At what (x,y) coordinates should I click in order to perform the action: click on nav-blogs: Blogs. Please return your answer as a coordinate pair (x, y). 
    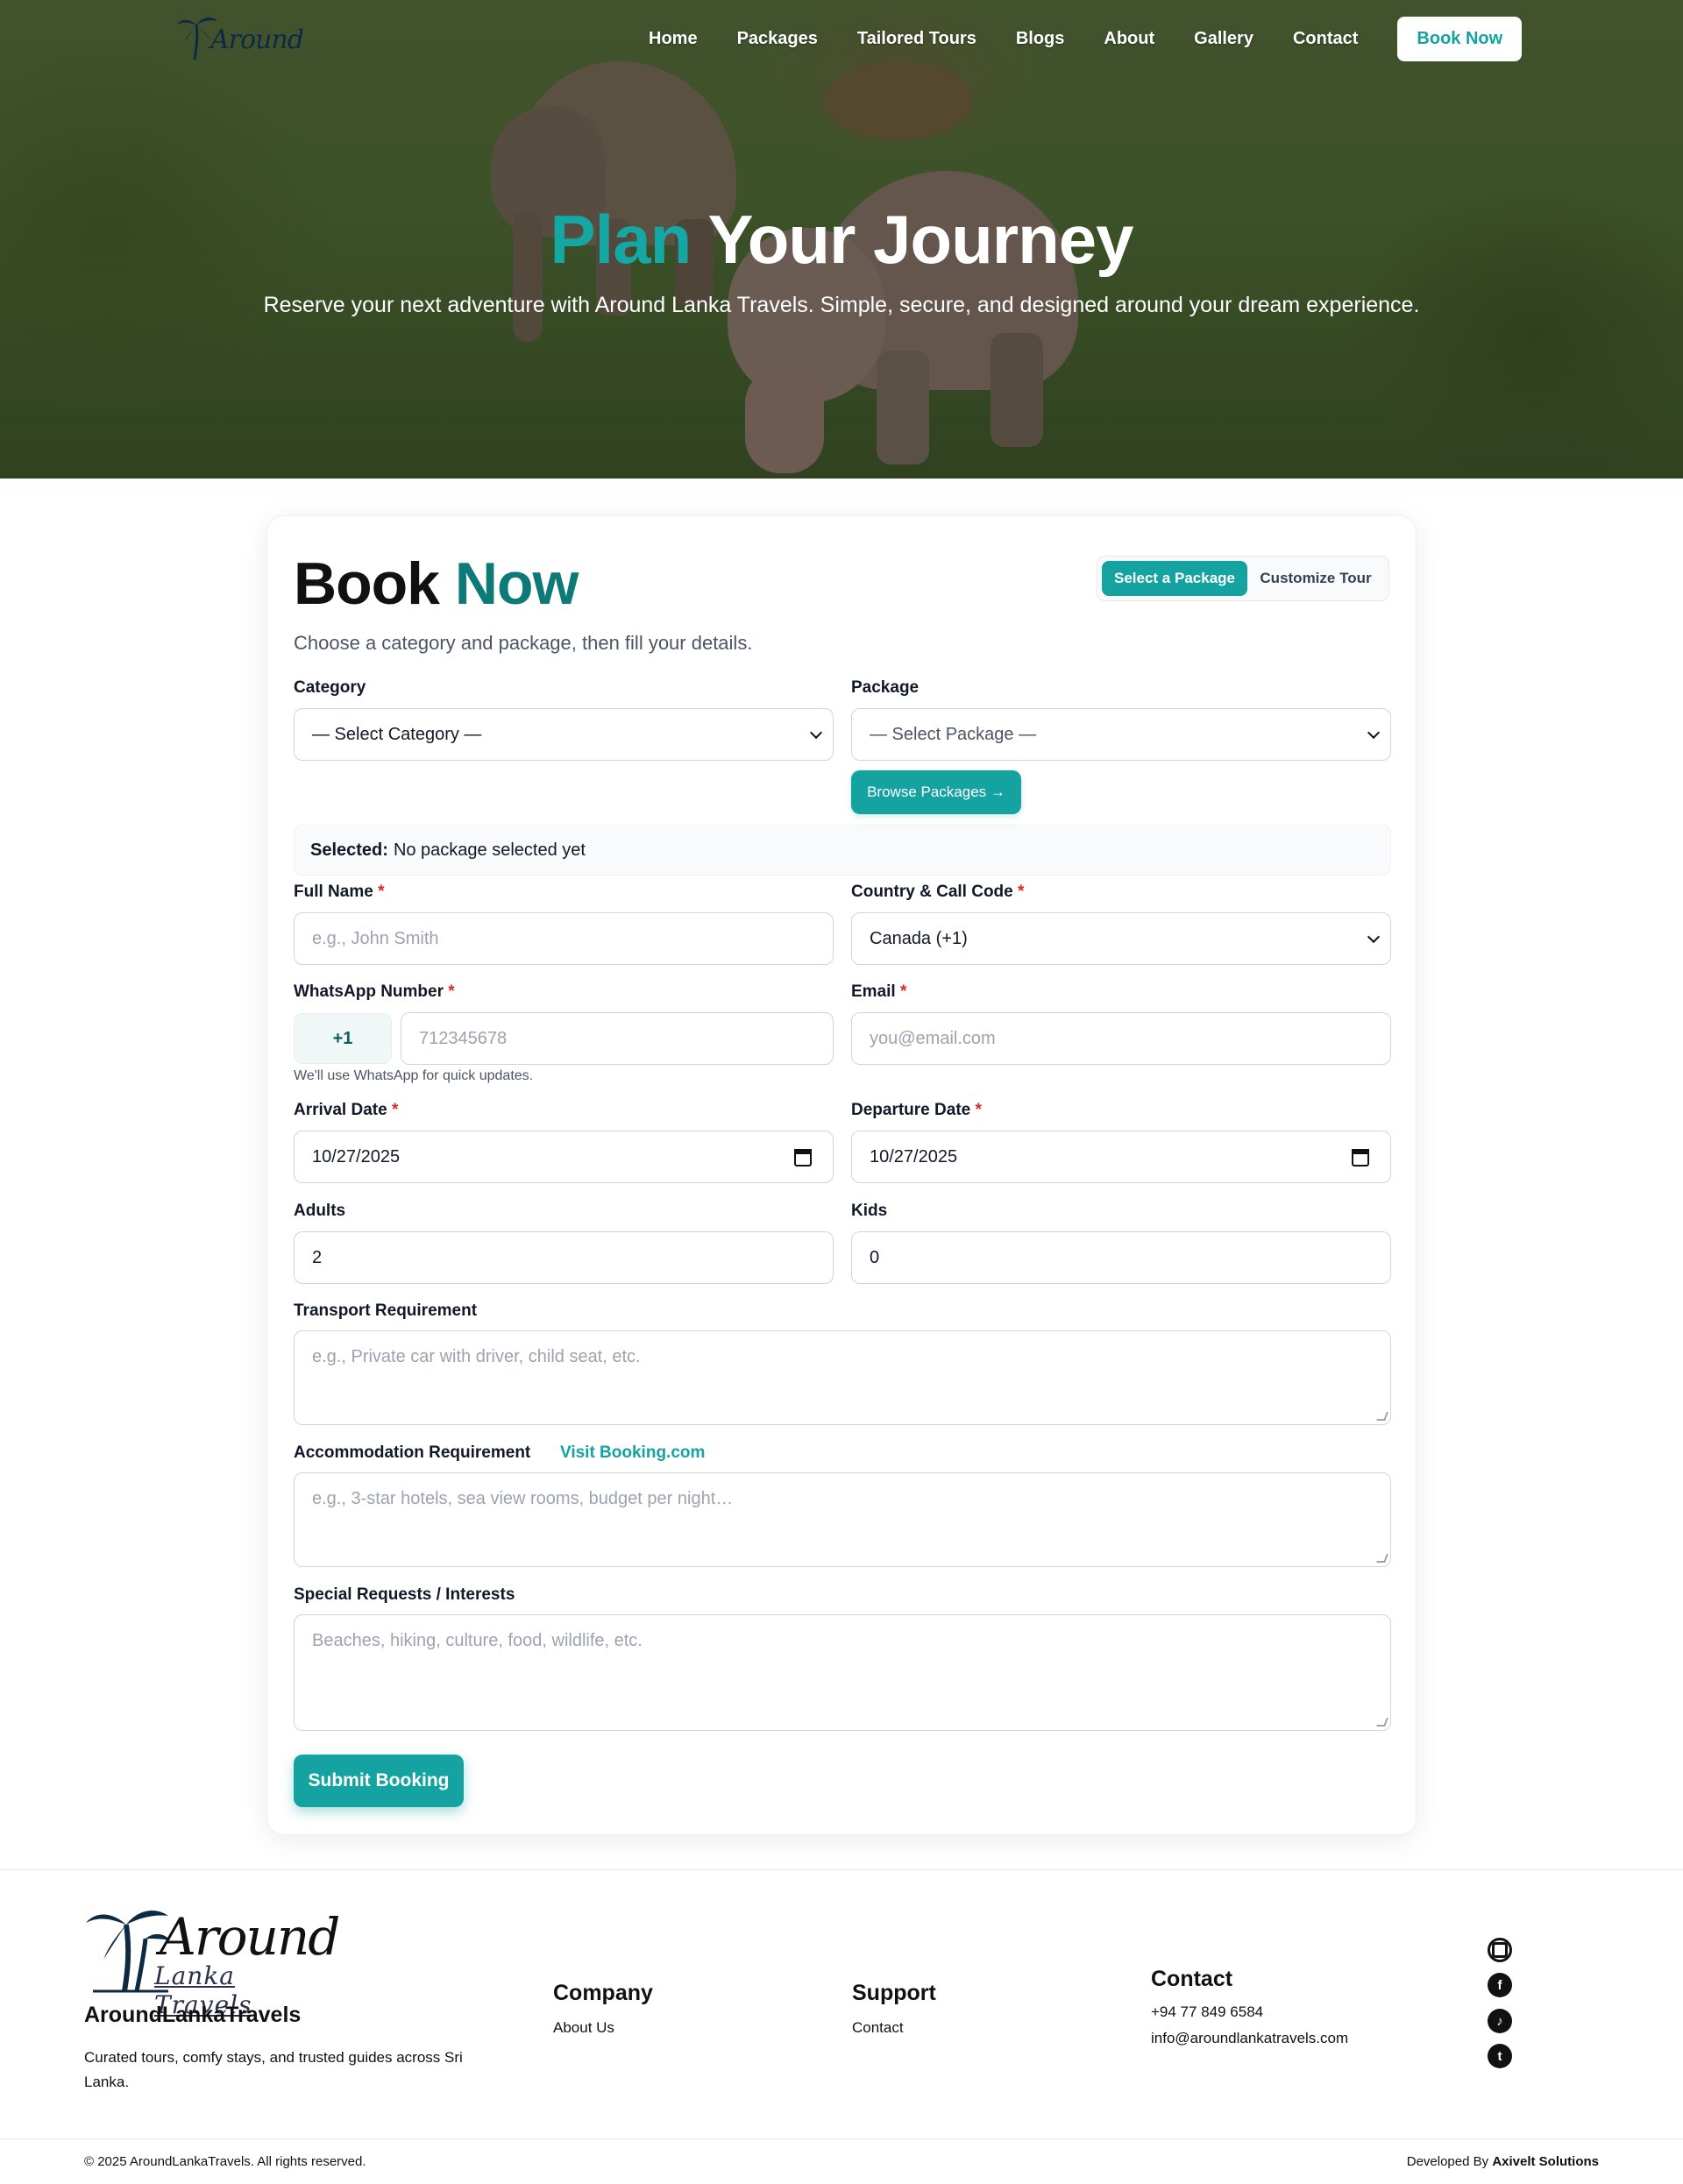
    Looking at the image, I should click on (1040, 39).